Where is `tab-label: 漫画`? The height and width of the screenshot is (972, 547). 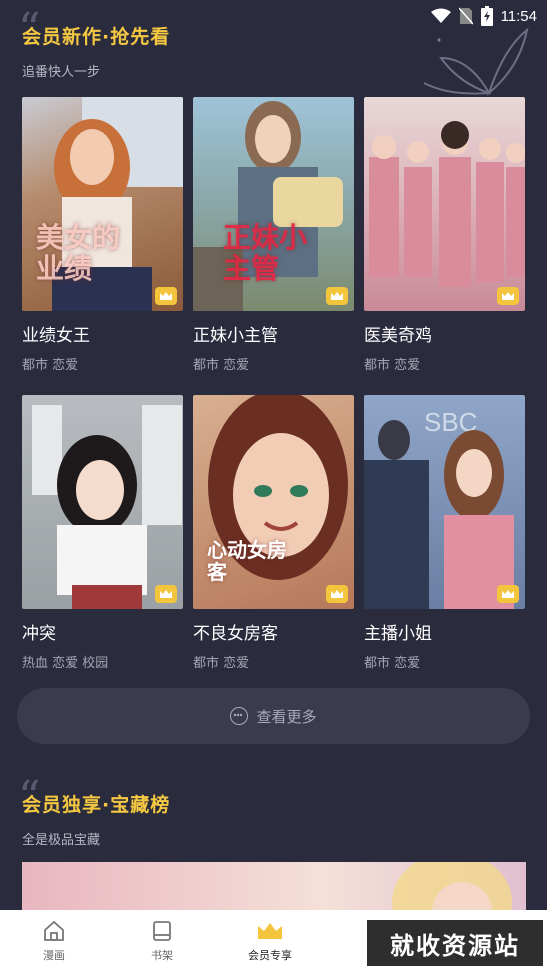
tab-label: 漫画 is located at coordinates (54, 955).